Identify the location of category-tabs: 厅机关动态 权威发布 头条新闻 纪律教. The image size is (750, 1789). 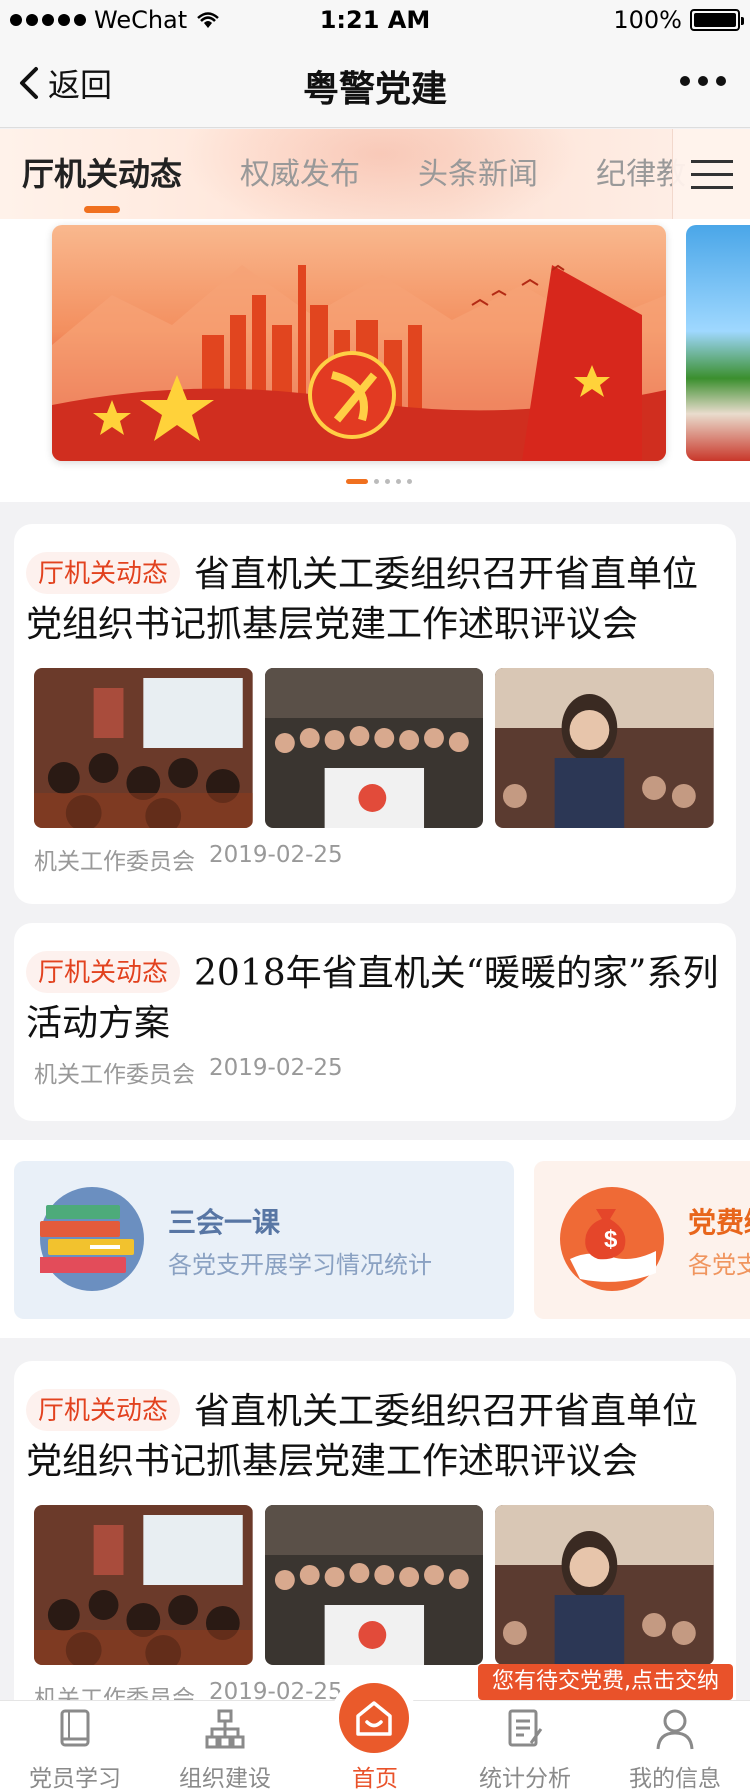
(354, 181).